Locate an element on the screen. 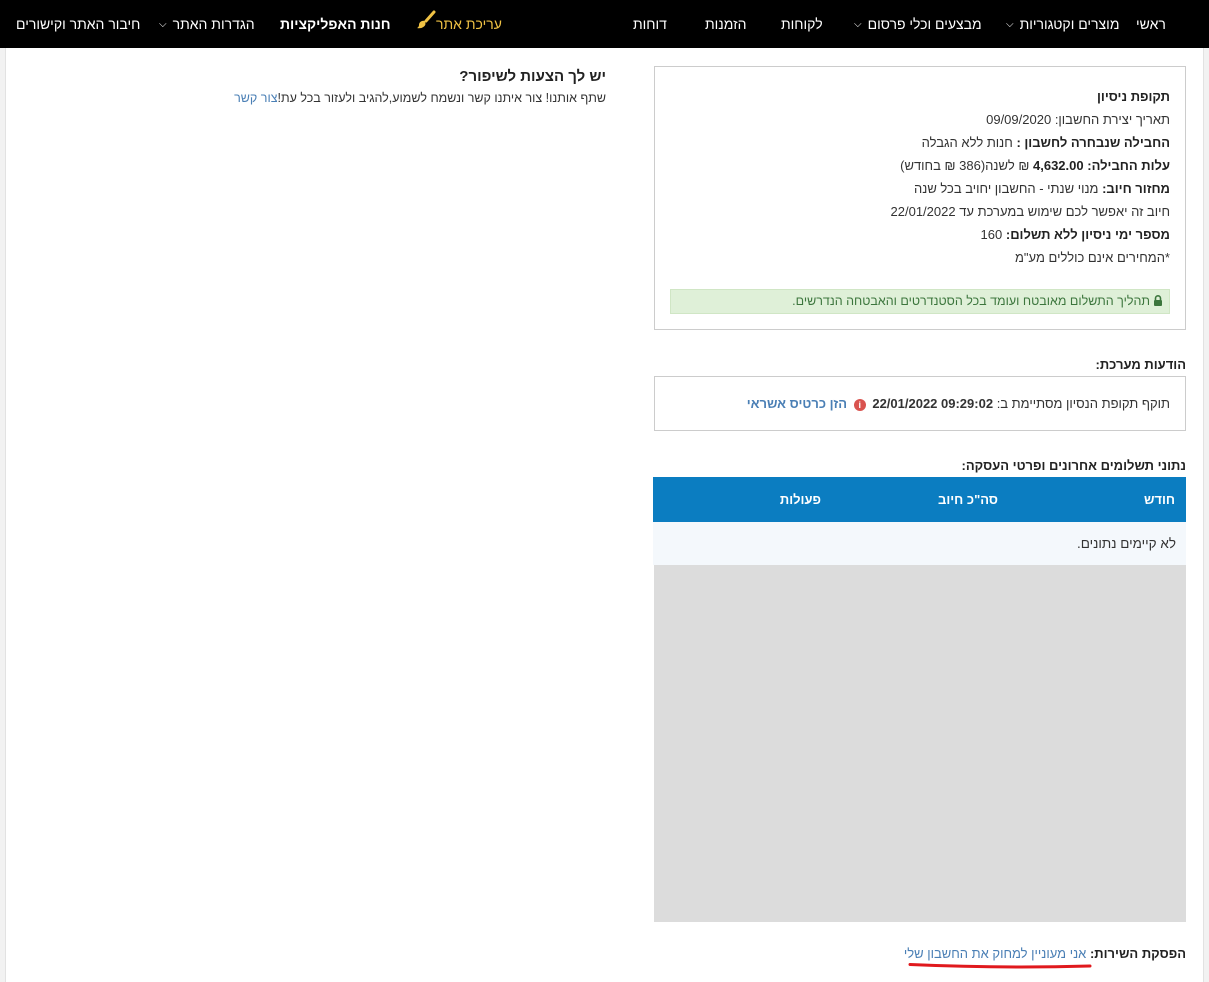  suggestions-title: יש לך הצעות לשיפור? is located at coordinates (532, 76).